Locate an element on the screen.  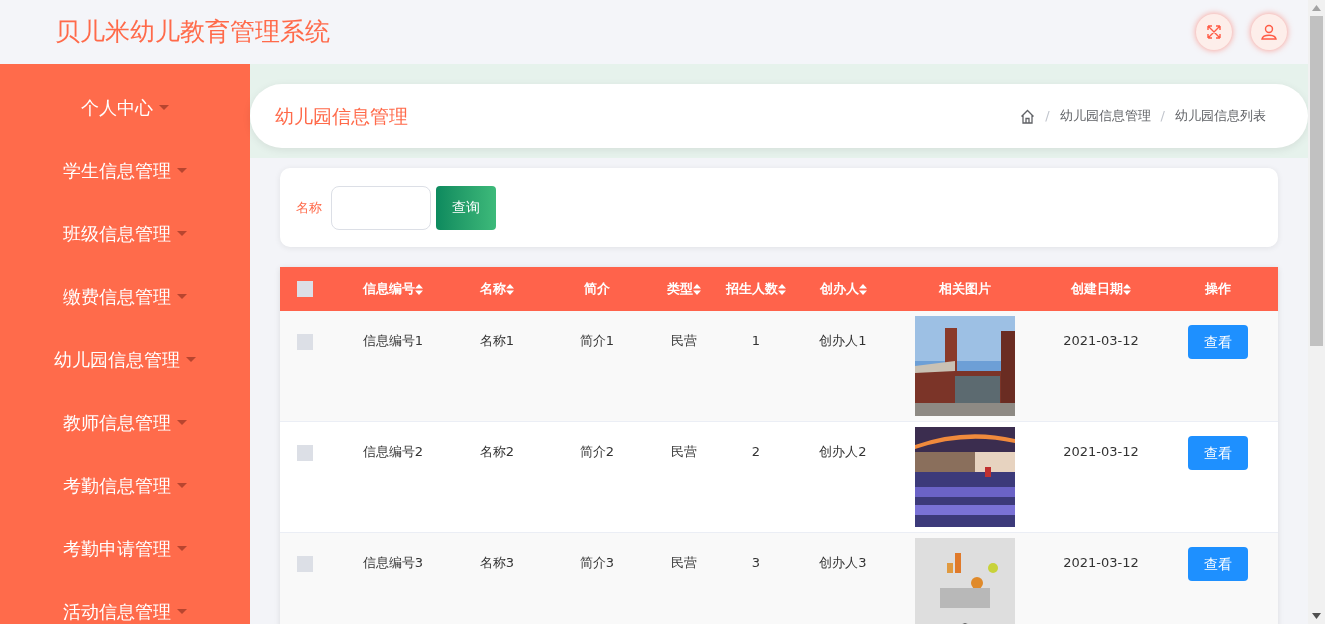
table-cell-text: 创办人1 is located at coordinates (843, 341).